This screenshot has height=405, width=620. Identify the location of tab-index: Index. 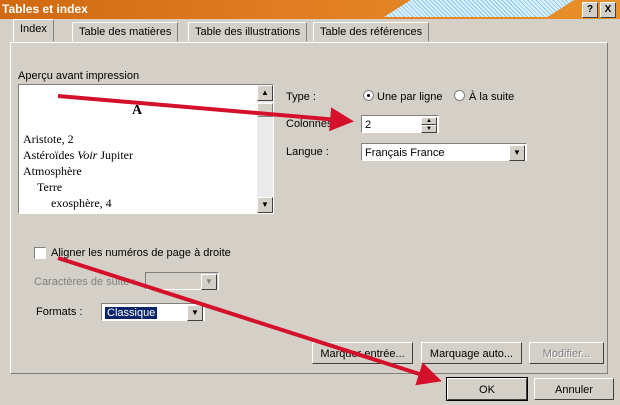
(33, 30).